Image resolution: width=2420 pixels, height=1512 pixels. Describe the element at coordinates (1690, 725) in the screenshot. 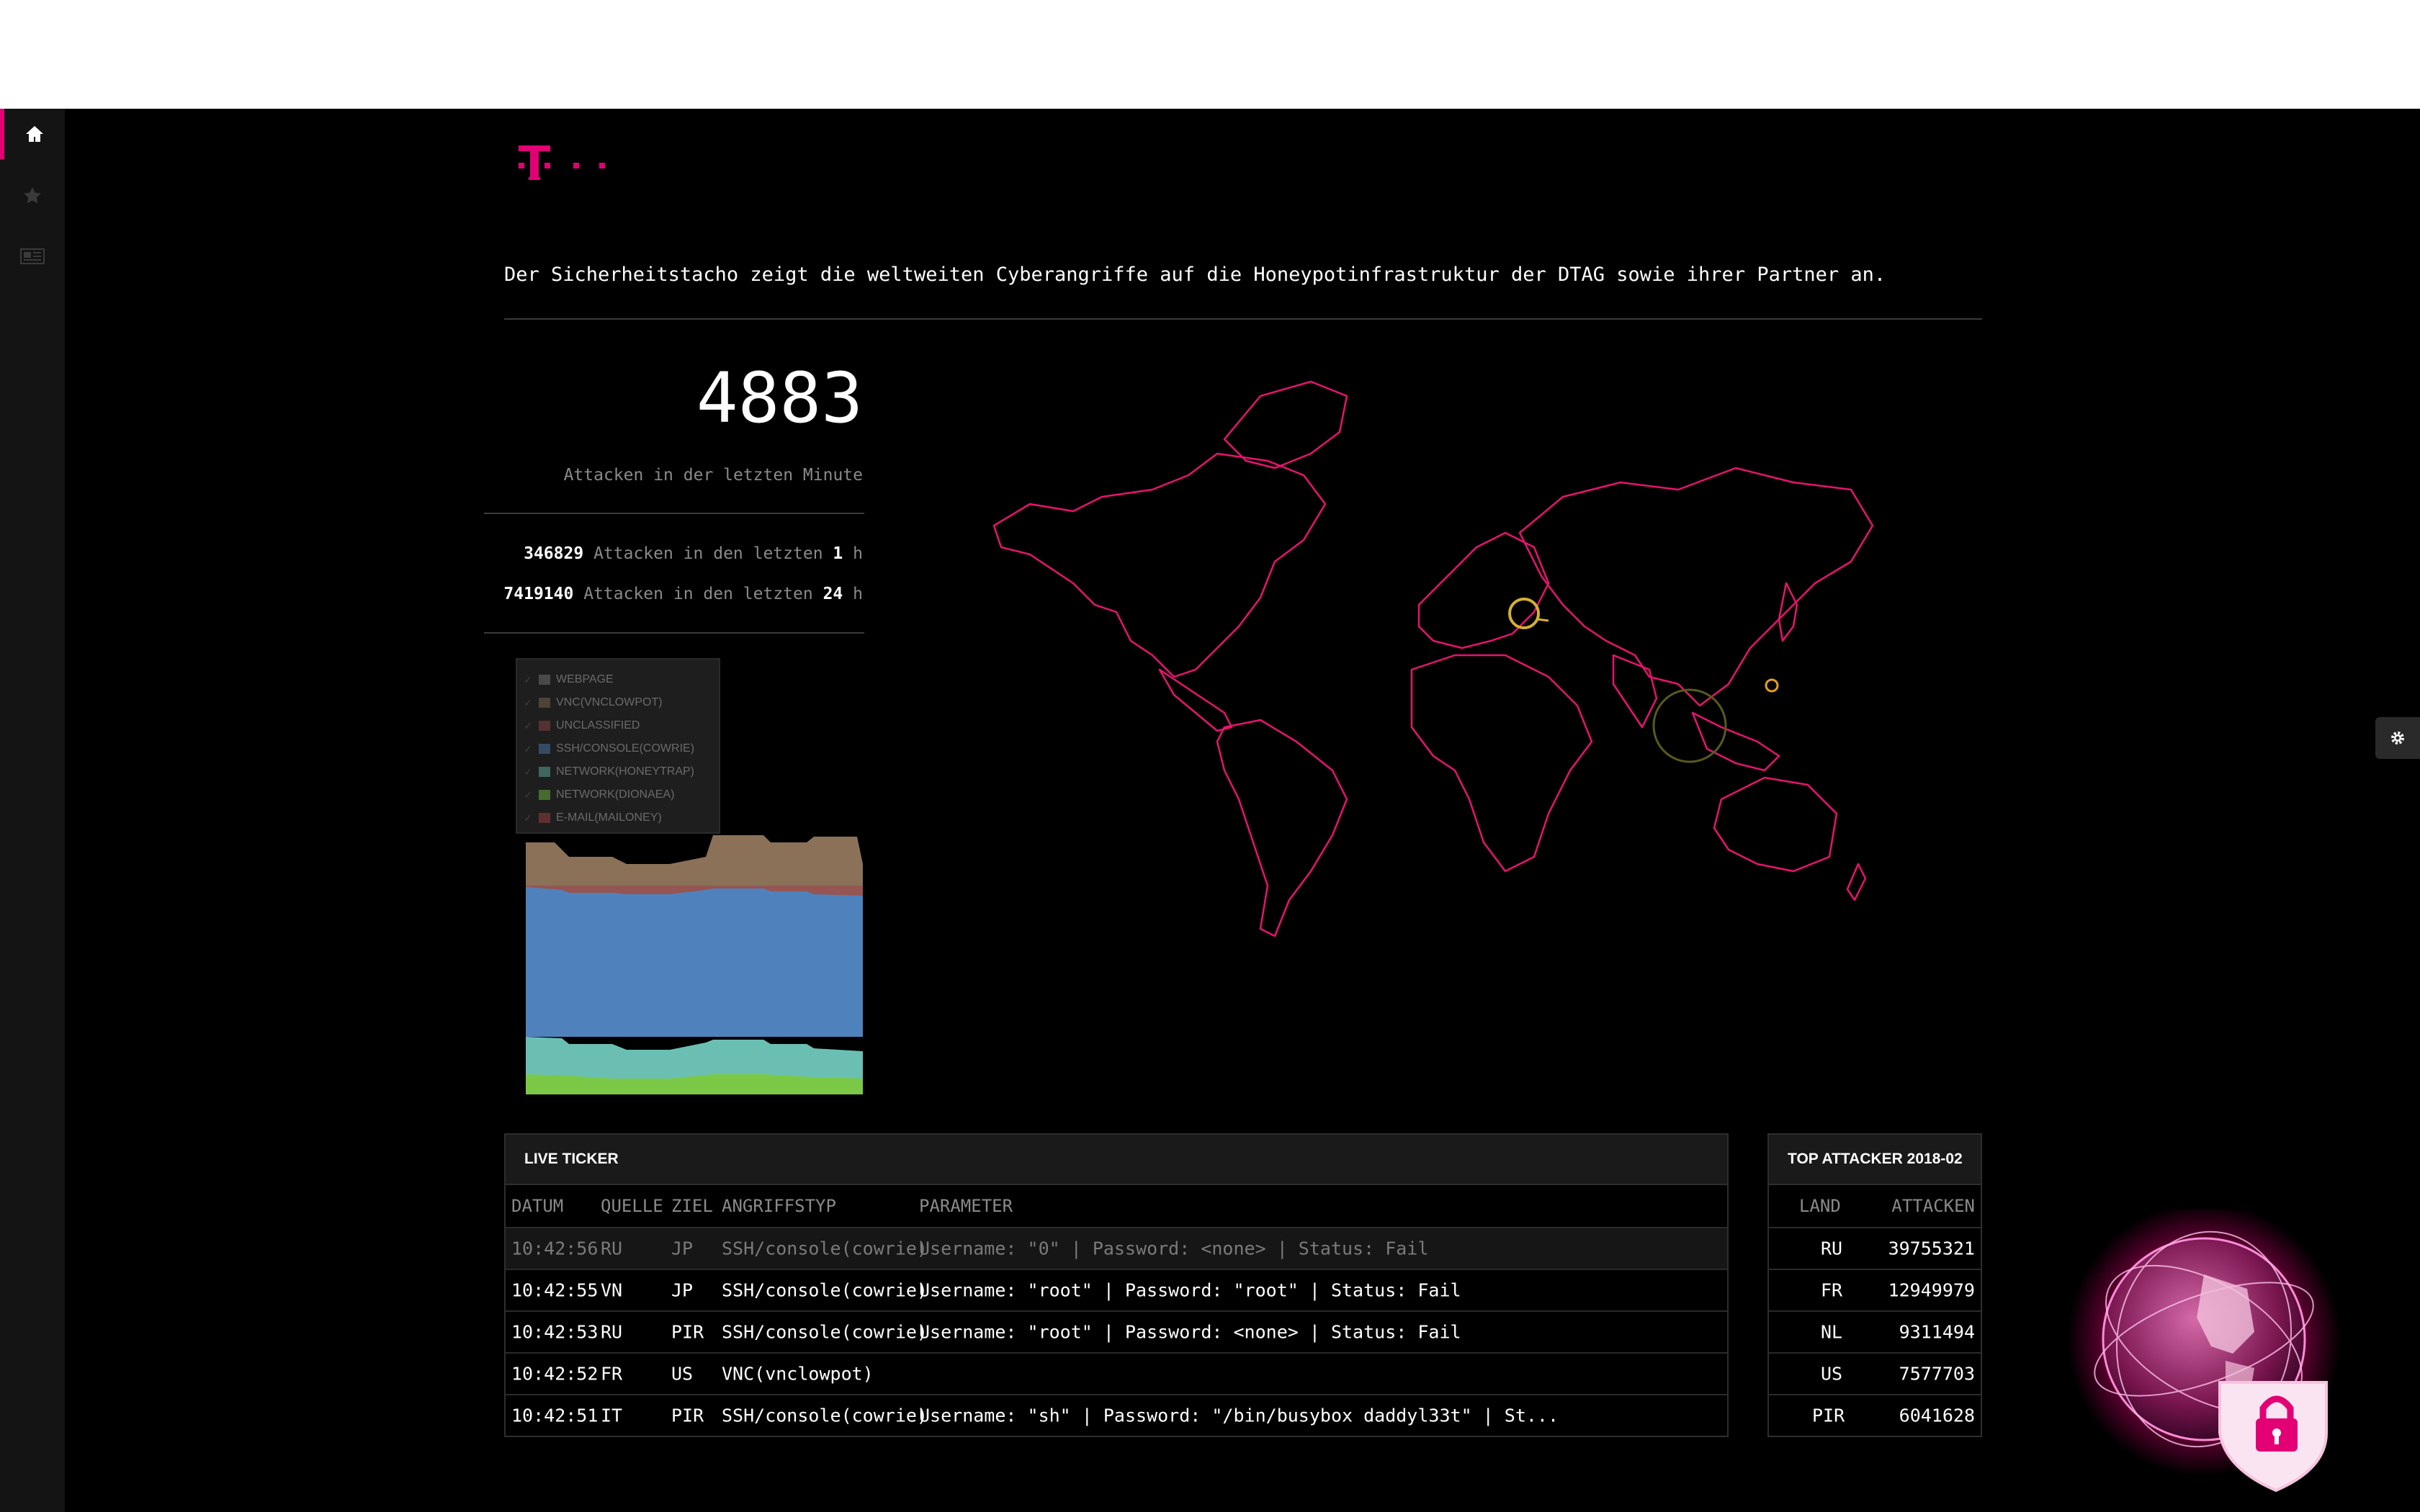

I see `attack-marker-southeast-asia` at that location.